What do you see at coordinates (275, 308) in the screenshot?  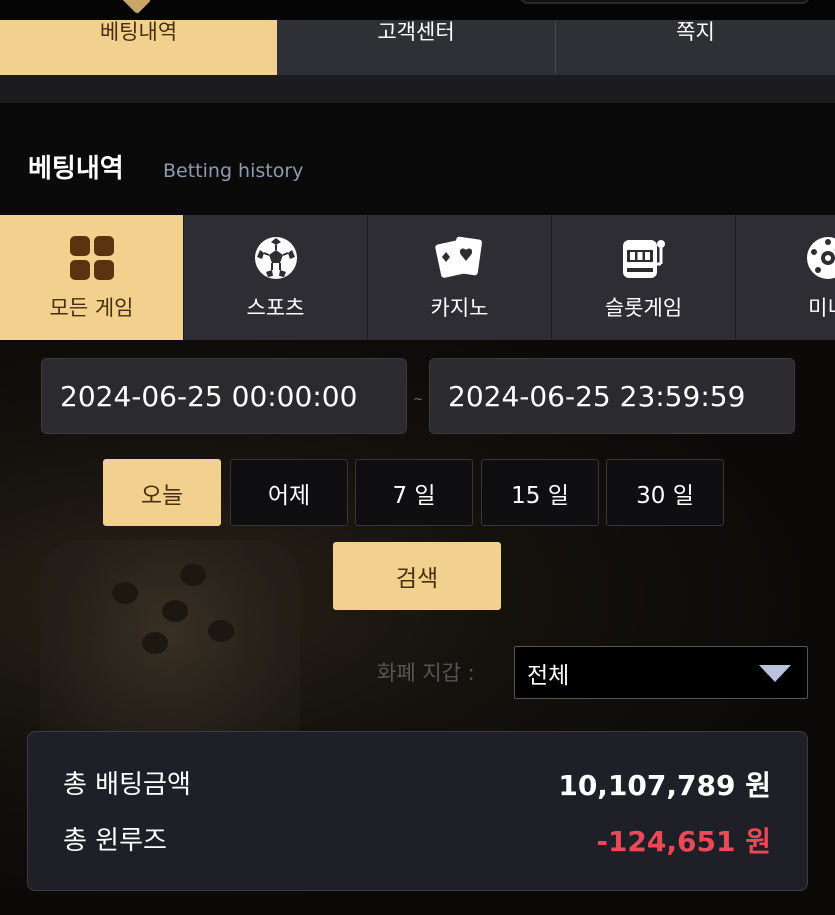 I see `game-tab-label: 스포츠` at bounding box center [275, 308].